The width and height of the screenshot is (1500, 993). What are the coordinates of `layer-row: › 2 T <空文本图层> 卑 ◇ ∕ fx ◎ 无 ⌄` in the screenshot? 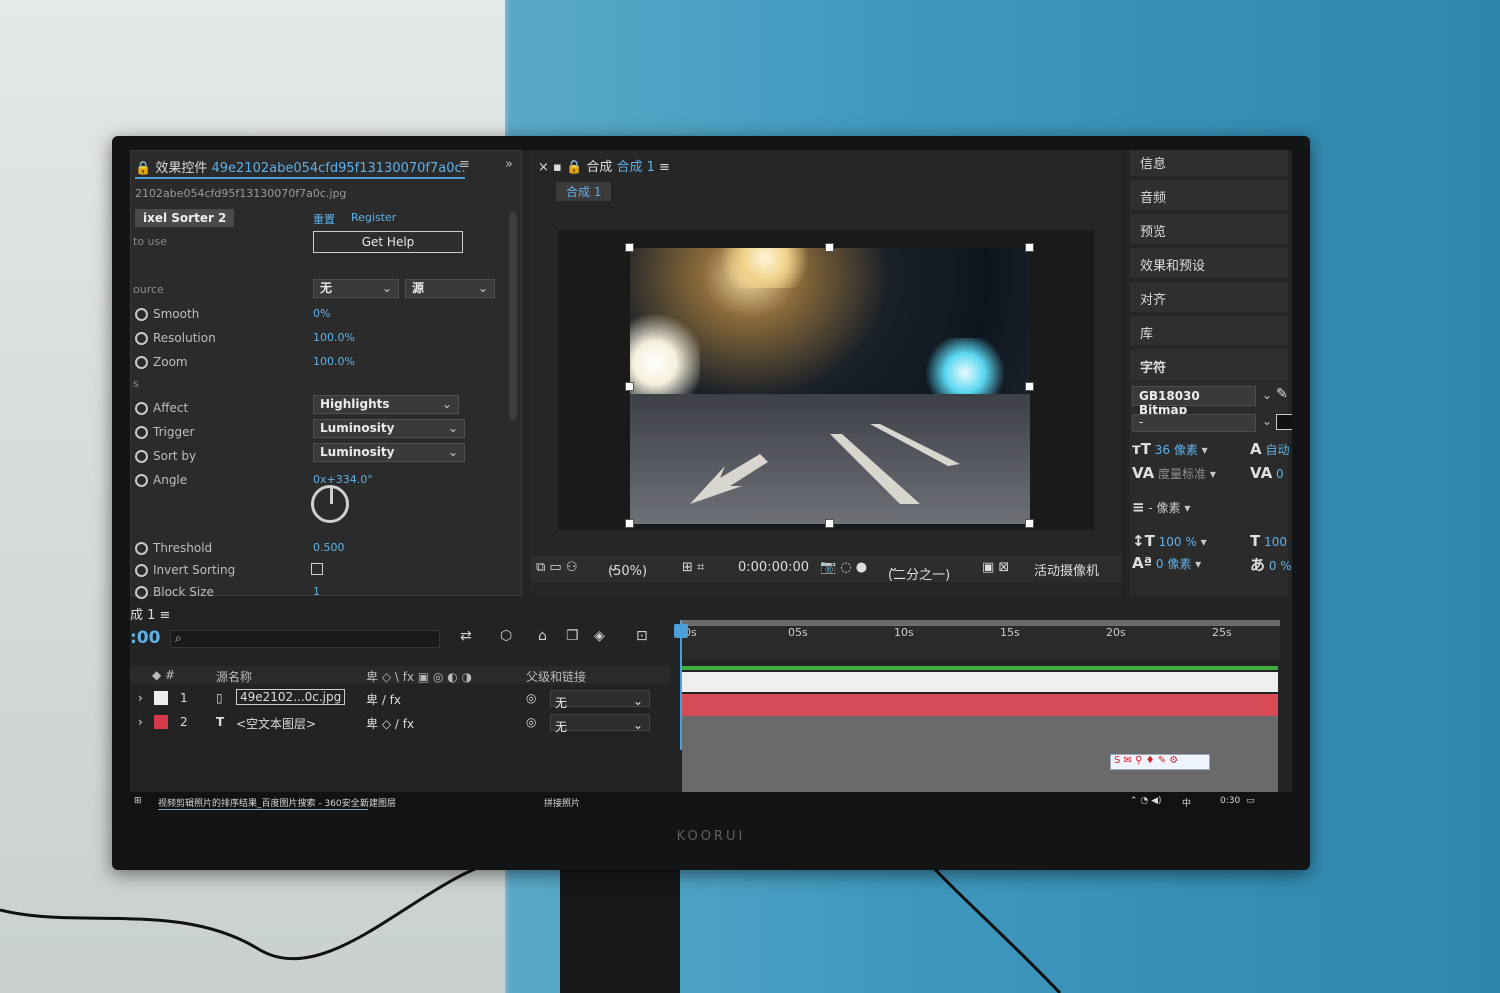 It's located at (400, 723).